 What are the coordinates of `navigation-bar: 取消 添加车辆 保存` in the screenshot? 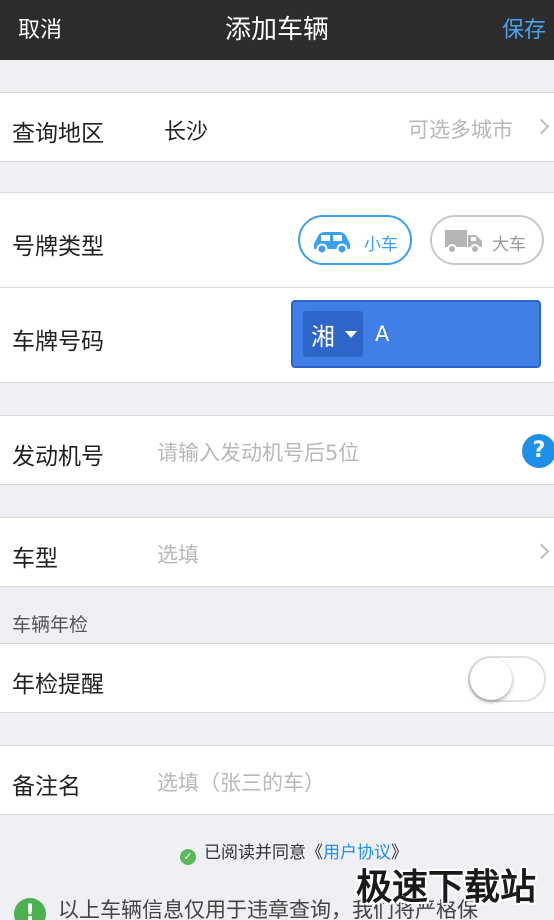 It's located at (277, 30).